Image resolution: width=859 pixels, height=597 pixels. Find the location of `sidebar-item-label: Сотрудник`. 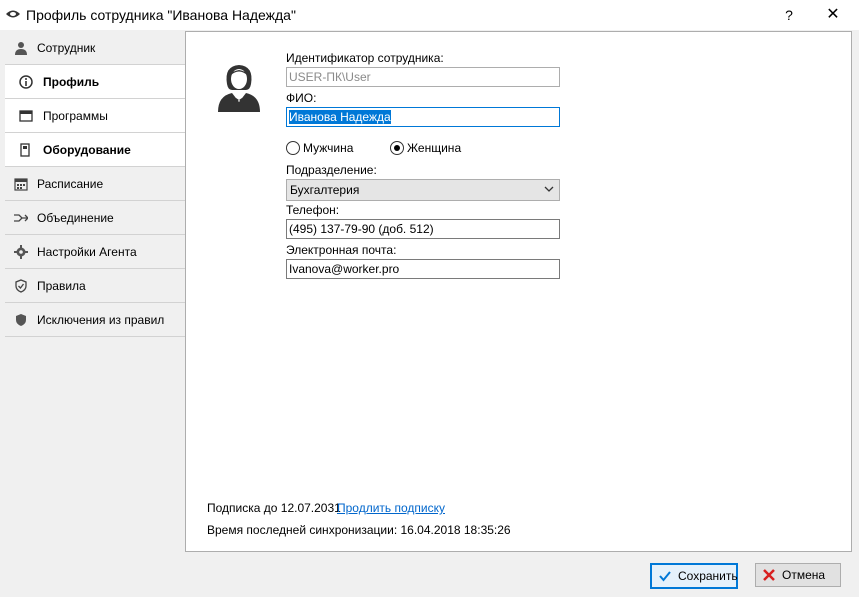

sidebar-item-label: Сотрудник is located at coordinates (66, 48).